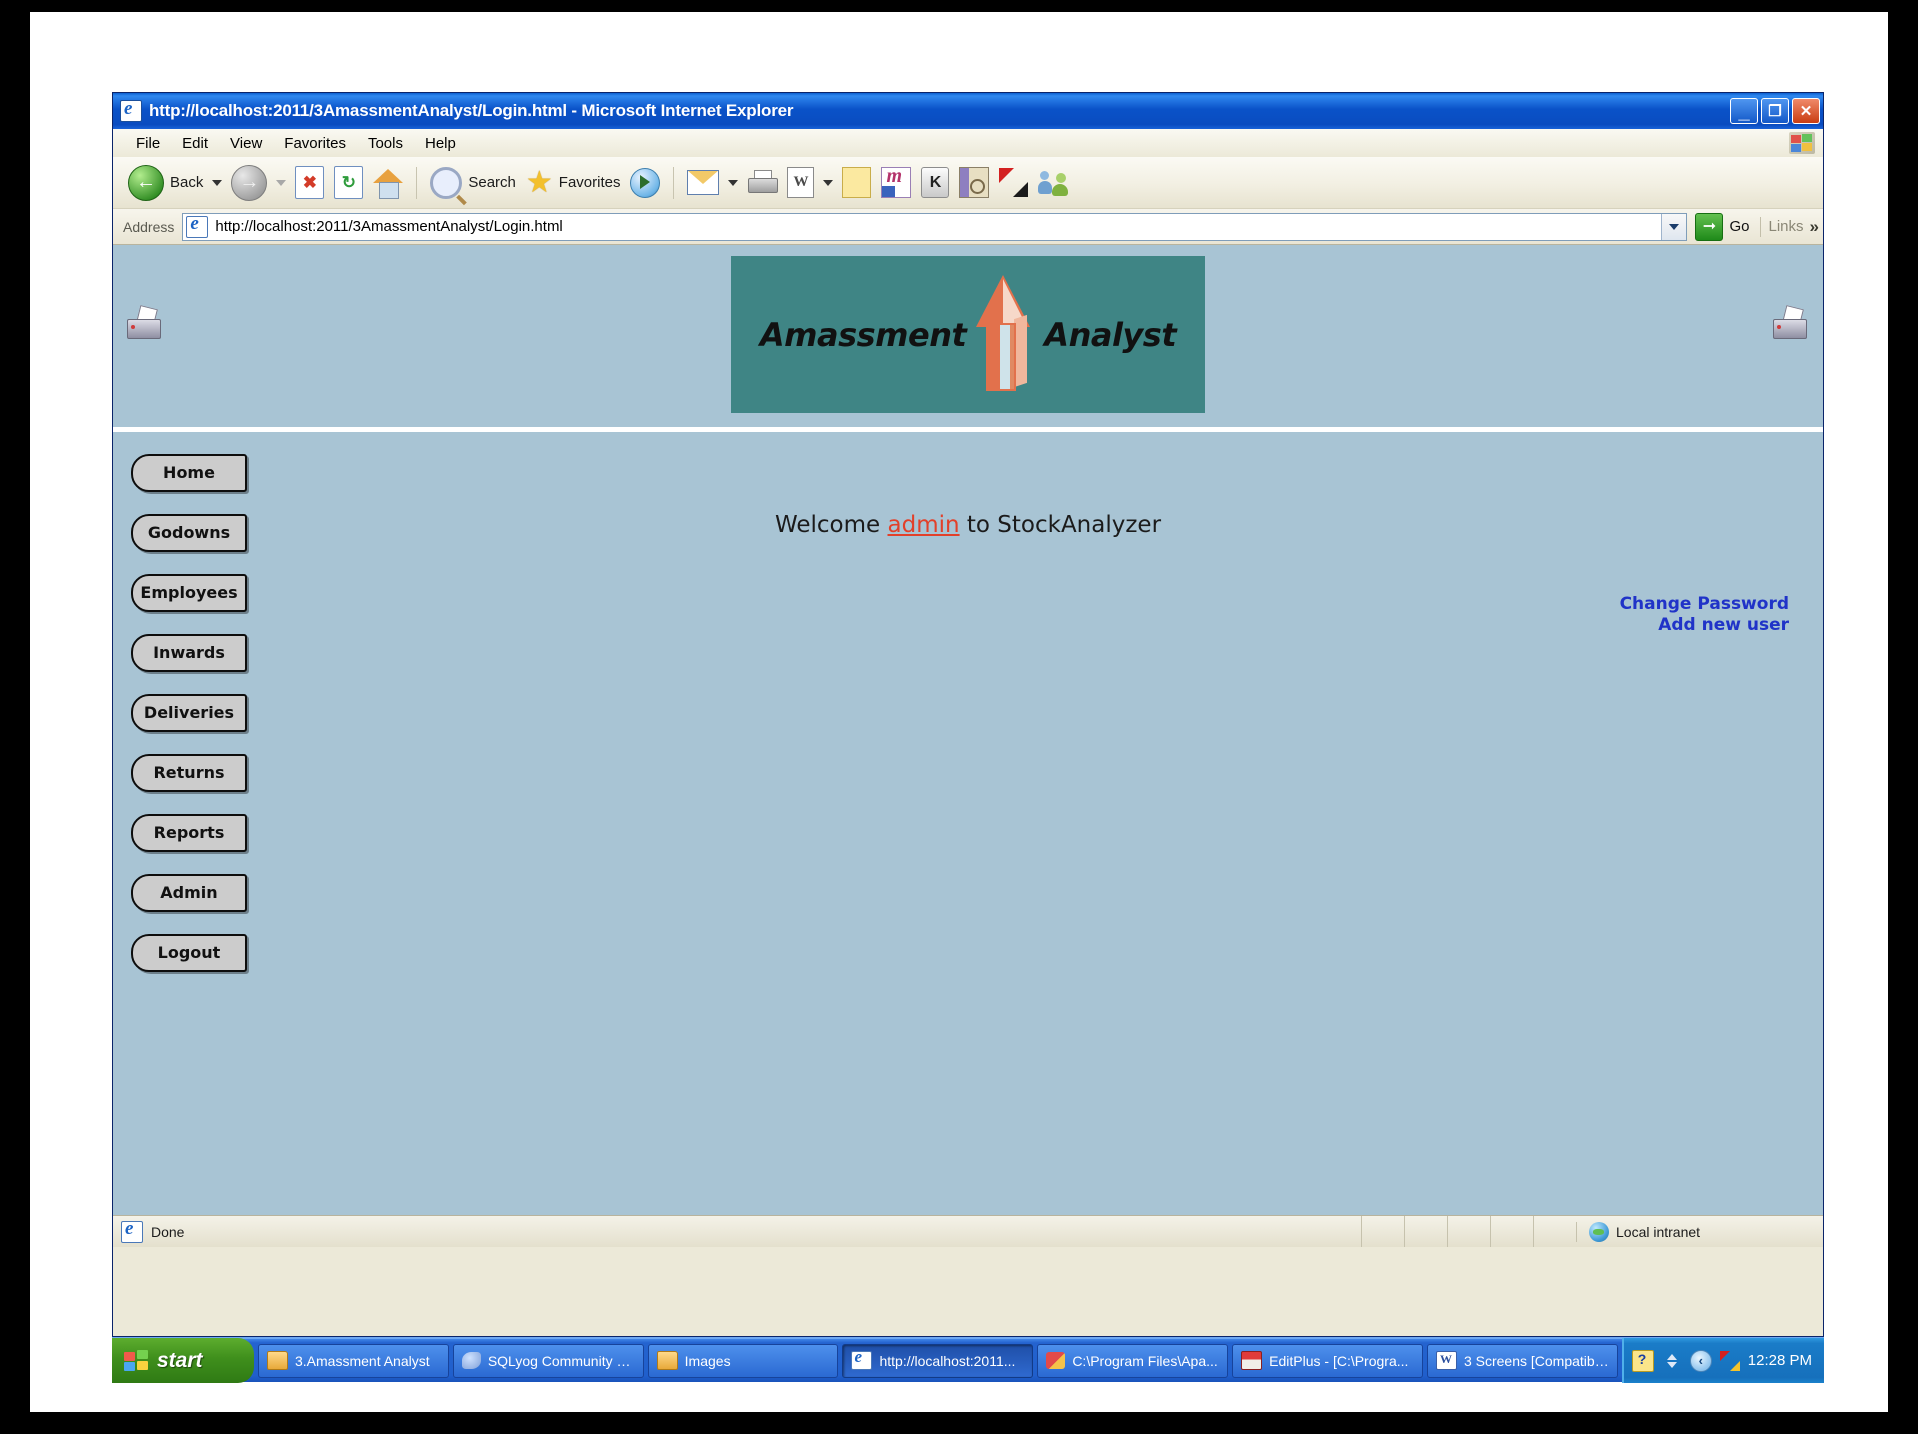 The width and height of the screenshot is (1918, 1434). What do you see at coordinates (968, 525) in the screenshot?
I see `welcome-message: Welcome admin to StockAnalyzer` at bounding box center [968, 525].